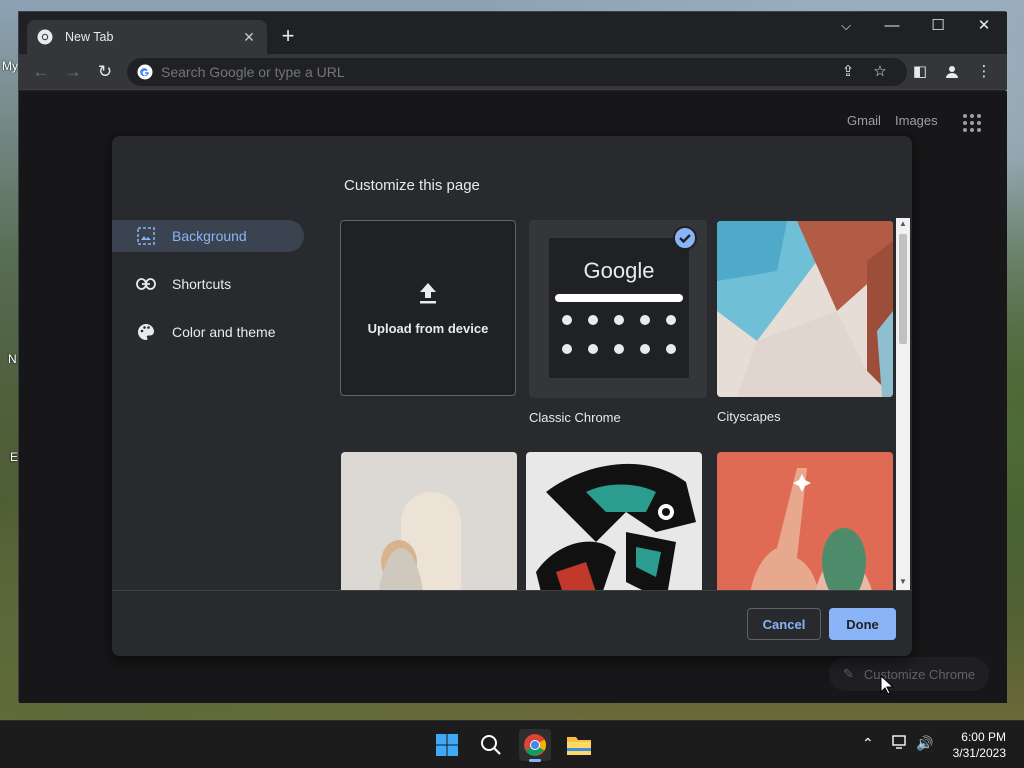  Describe the element at coordinates (900, 743) in the screenshot. I see `network-icon` at that location.